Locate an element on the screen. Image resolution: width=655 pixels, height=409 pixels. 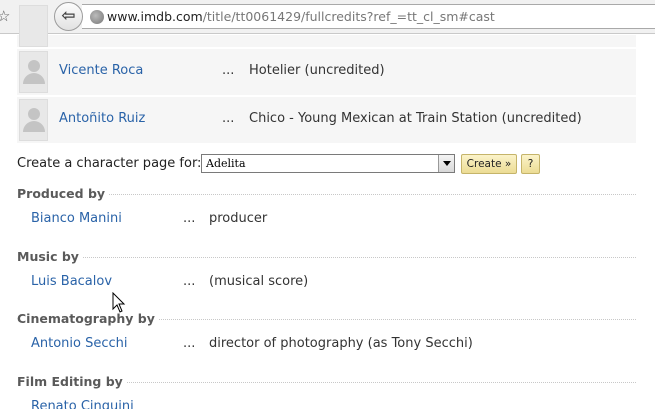
cast-row-partial is located at coordinates (326, 26).